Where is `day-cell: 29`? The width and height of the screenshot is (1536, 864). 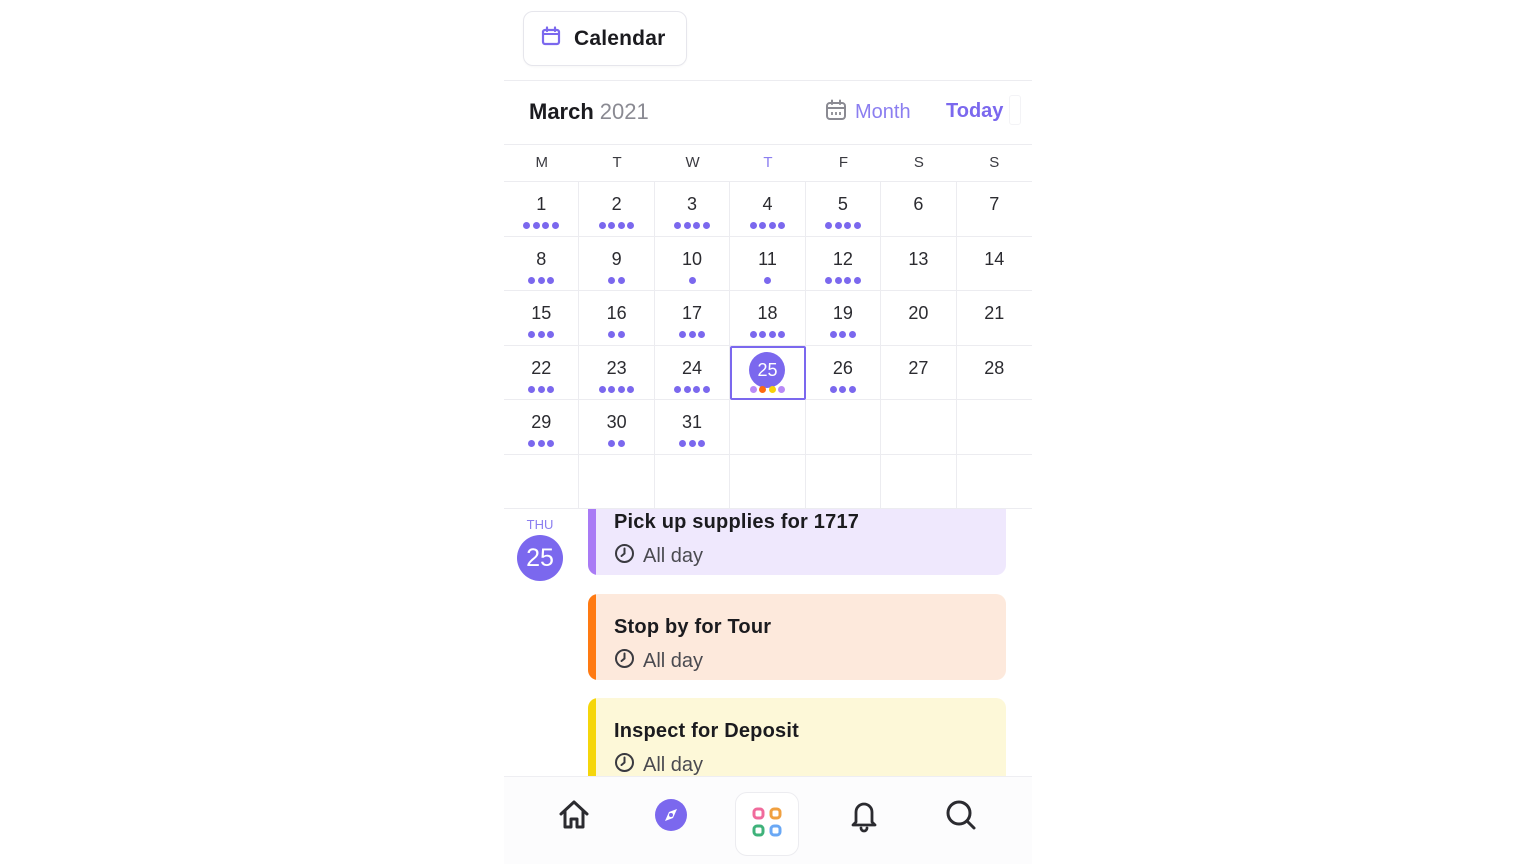
day-cell: 29 is located at coordinates (542, 427).